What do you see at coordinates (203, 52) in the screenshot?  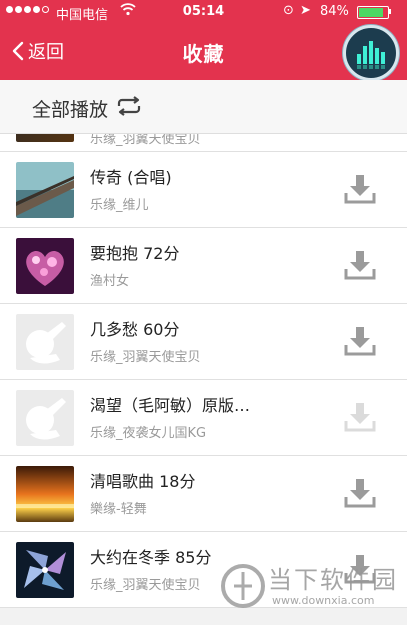 I see `navigation-bar: 返回 收藏` at bounding box center [203, 52].